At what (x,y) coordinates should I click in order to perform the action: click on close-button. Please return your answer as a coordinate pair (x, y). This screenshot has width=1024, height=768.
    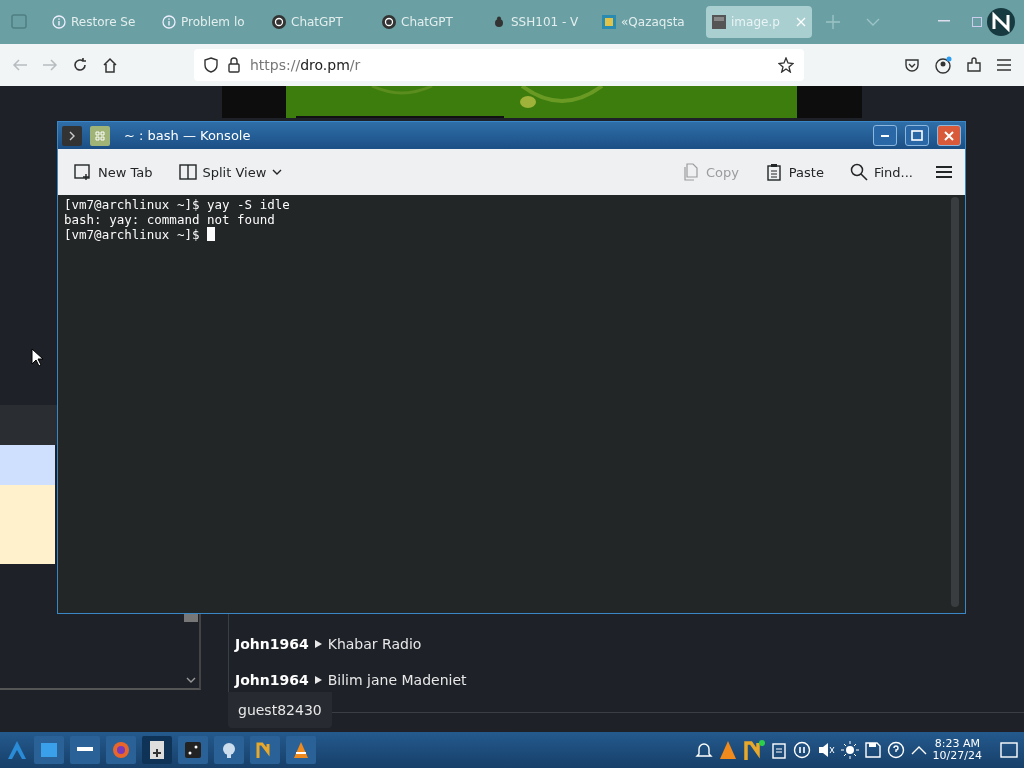
    Looking at the image, I should click on (949, 135).